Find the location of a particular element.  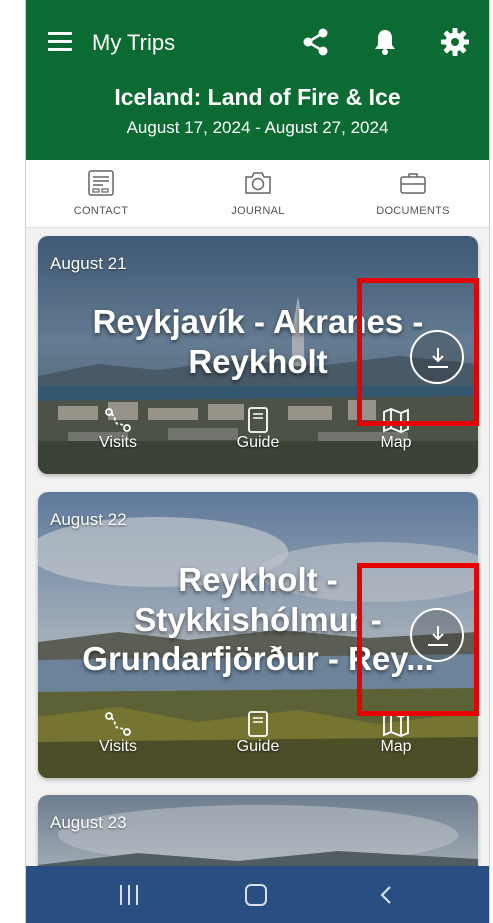

home-icon is located at coordinates (256, 895).